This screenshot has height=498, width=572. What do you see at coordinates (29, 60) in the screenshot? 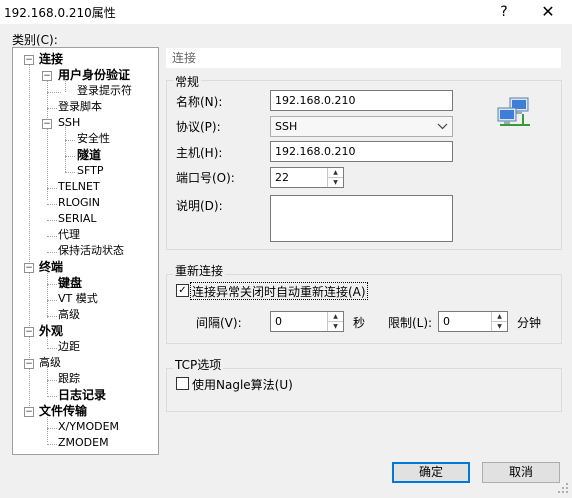
I see `expander-connection-icon: −` at bounding box center [29, 60].